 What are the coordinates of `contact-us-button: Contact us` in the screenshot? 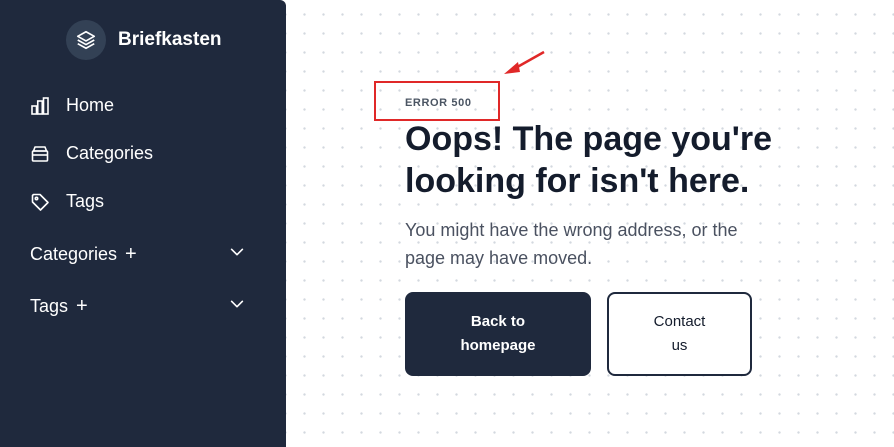 It's located at (679, 334).